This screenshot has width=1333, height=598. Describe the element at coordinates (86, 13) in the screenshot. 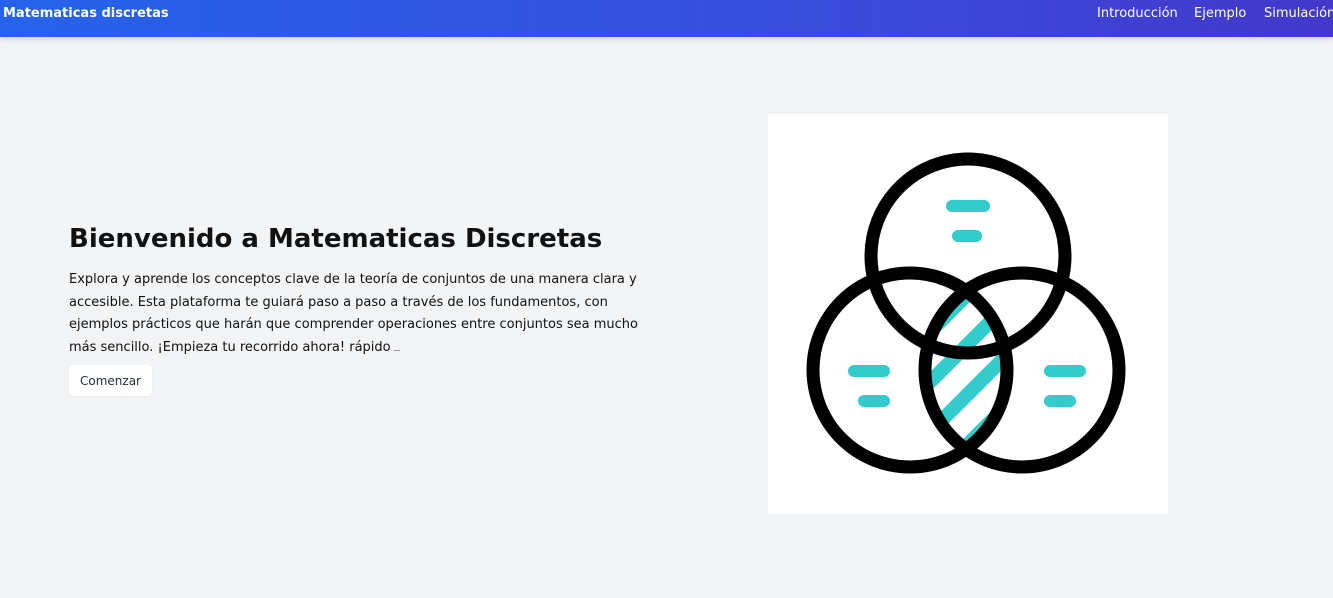

I see `site-brand: Matematicas discretas` at that location.